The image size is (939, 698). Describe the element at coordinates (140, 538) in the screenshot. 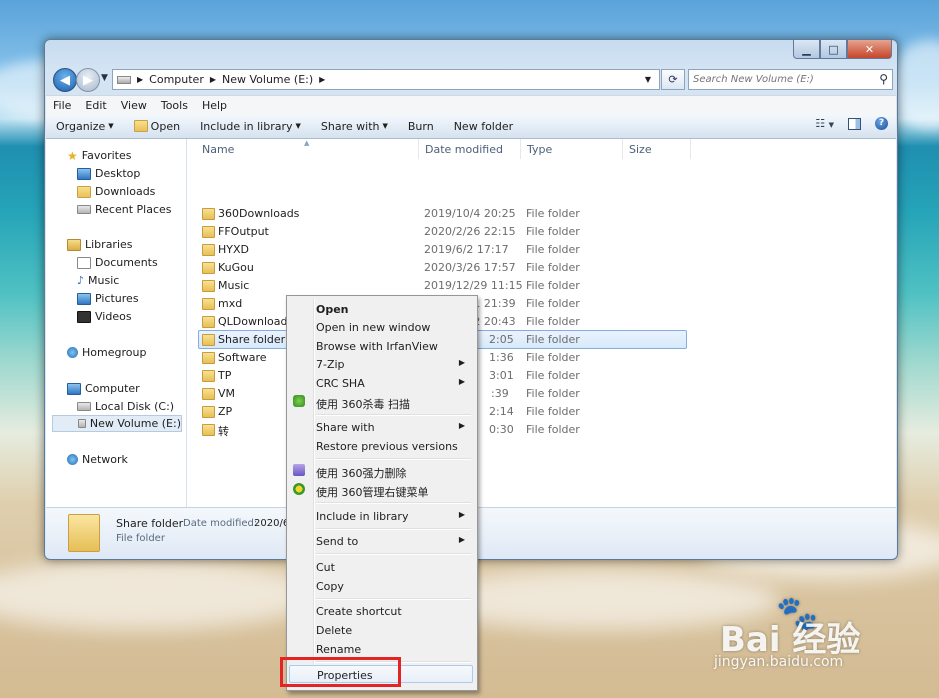

I see `details-type: File folder` at that location.